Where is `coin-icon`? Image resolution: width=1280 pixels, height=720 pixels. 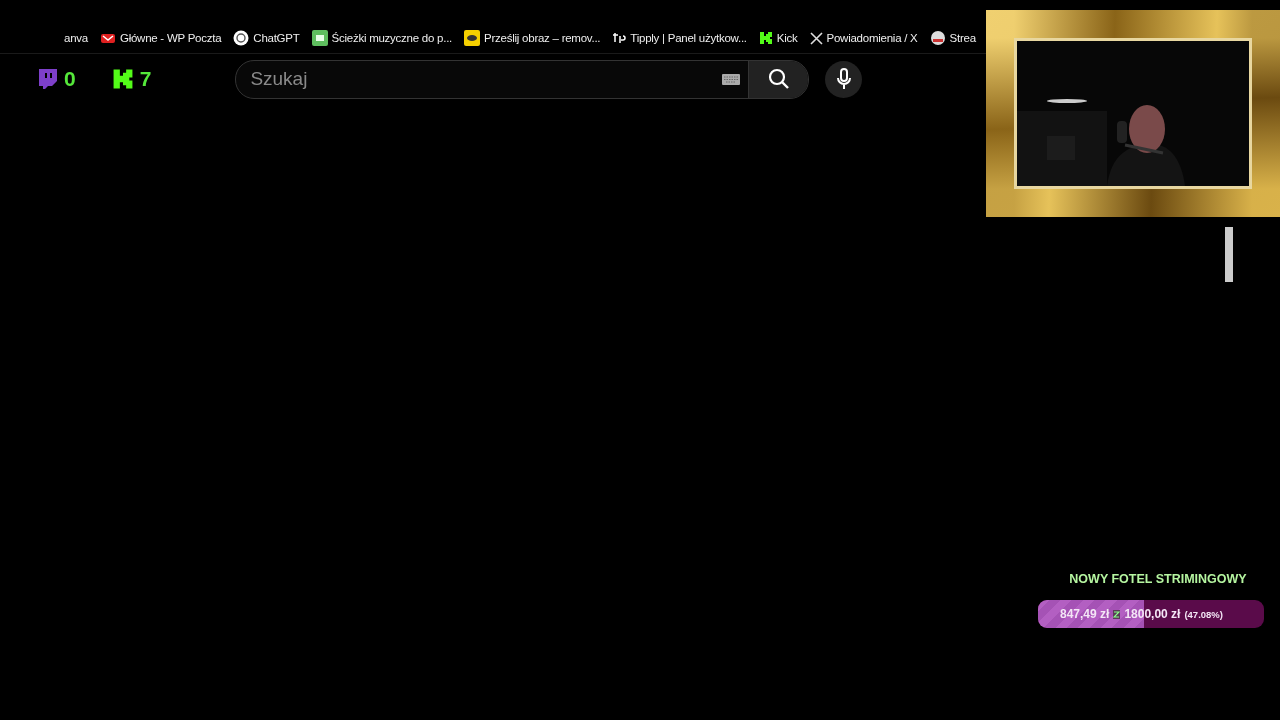 coin-icon is located at coordinates (1117, 614).